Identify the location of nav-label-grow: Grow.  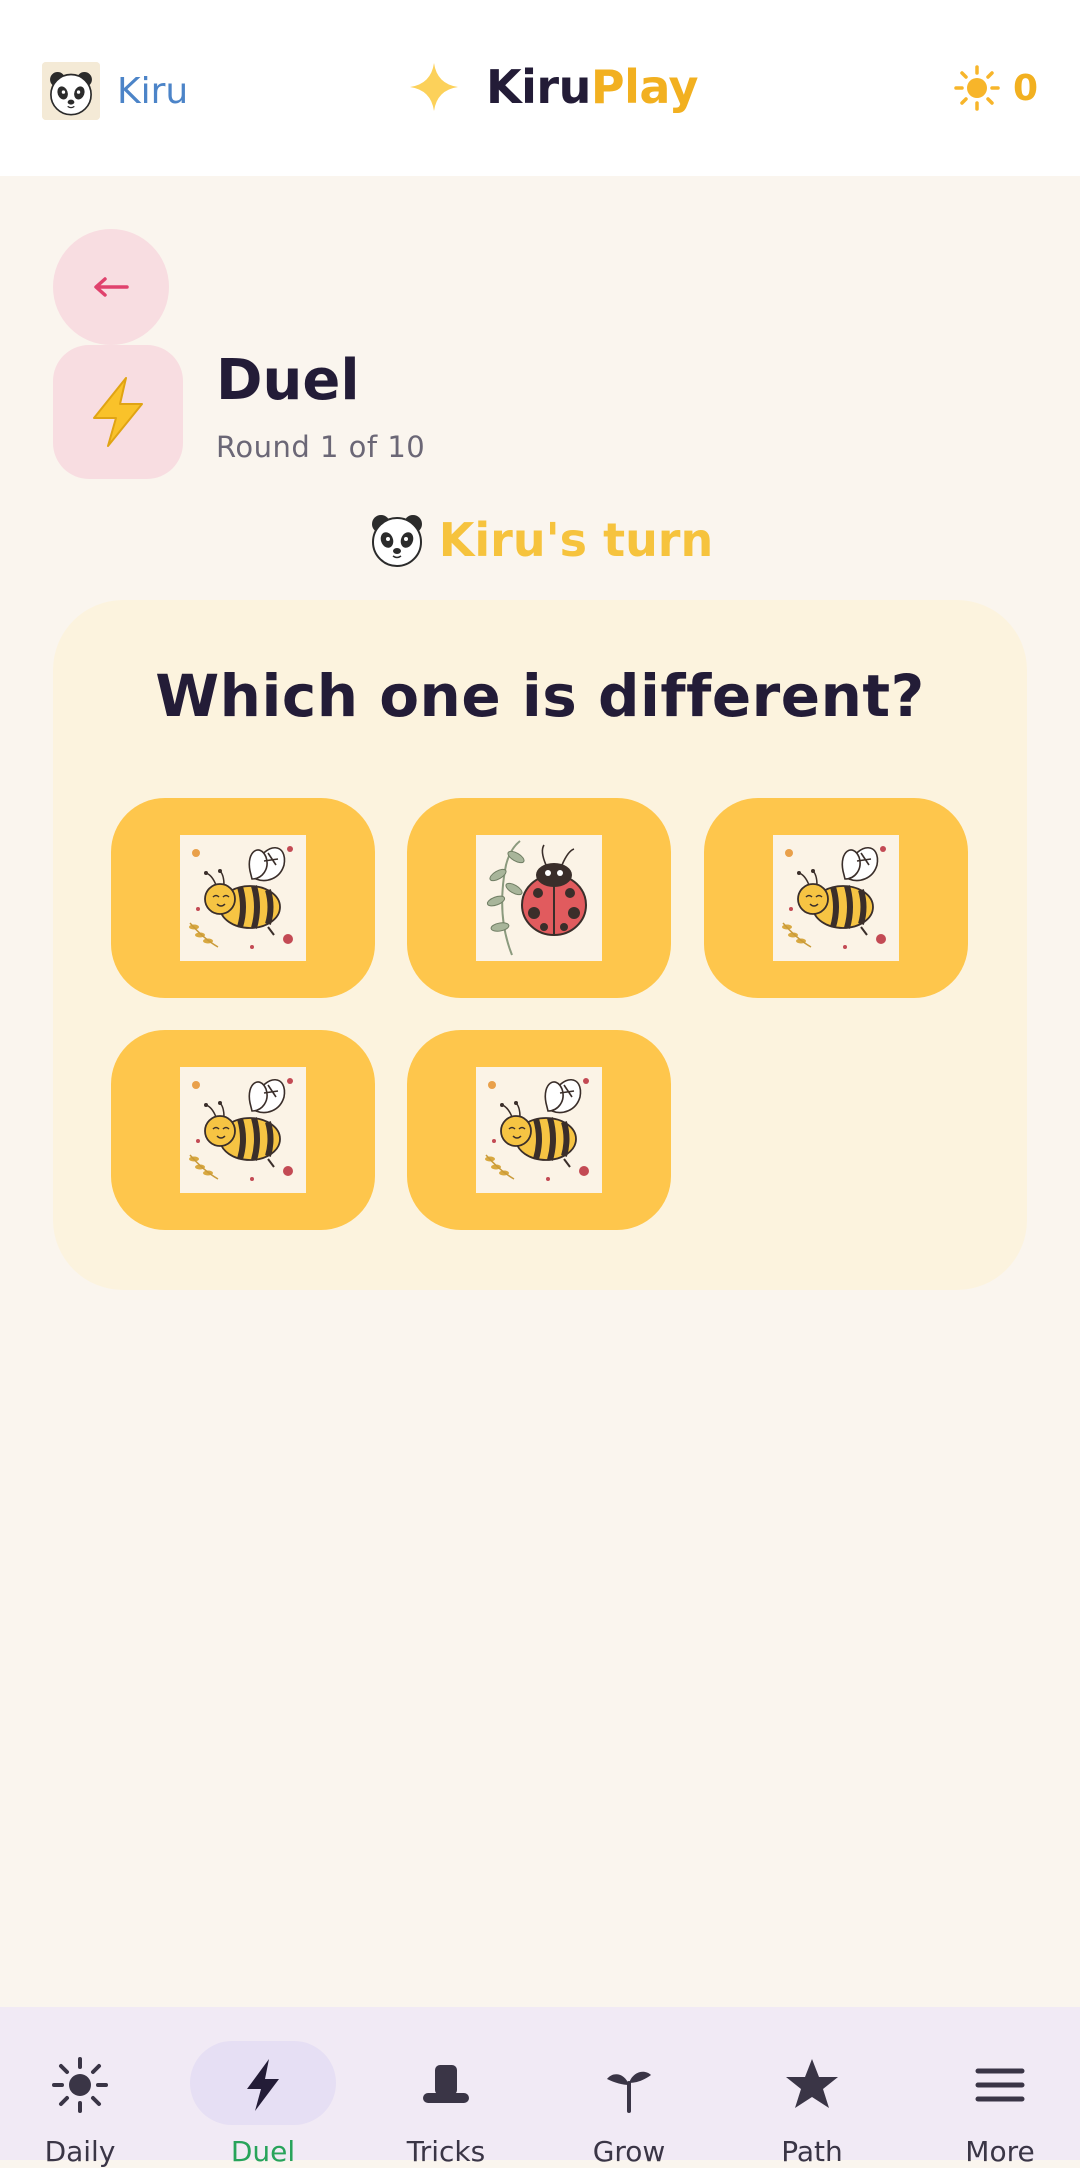
(629, 2151).